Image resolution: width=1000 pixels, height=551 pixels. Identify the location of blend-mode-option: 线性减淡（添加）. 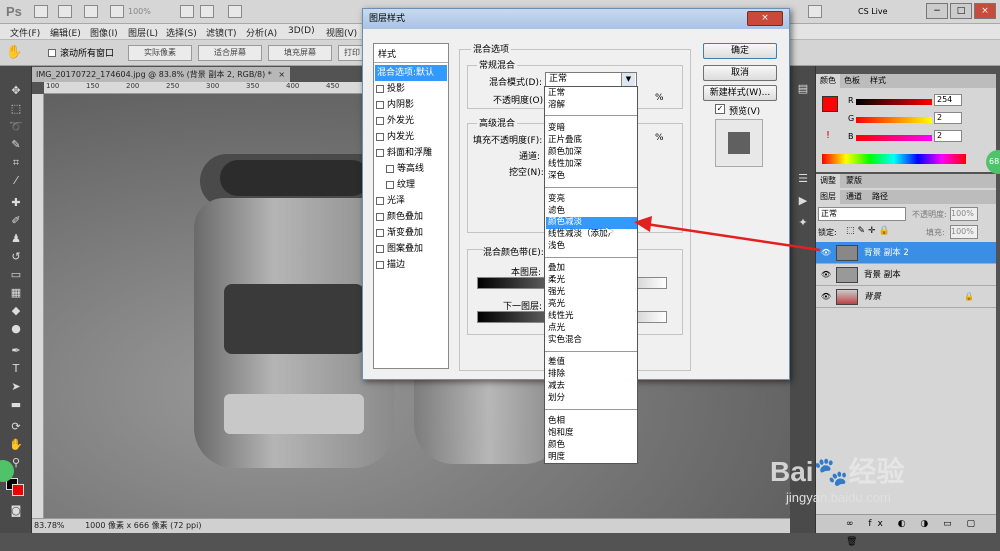
(592, 235).